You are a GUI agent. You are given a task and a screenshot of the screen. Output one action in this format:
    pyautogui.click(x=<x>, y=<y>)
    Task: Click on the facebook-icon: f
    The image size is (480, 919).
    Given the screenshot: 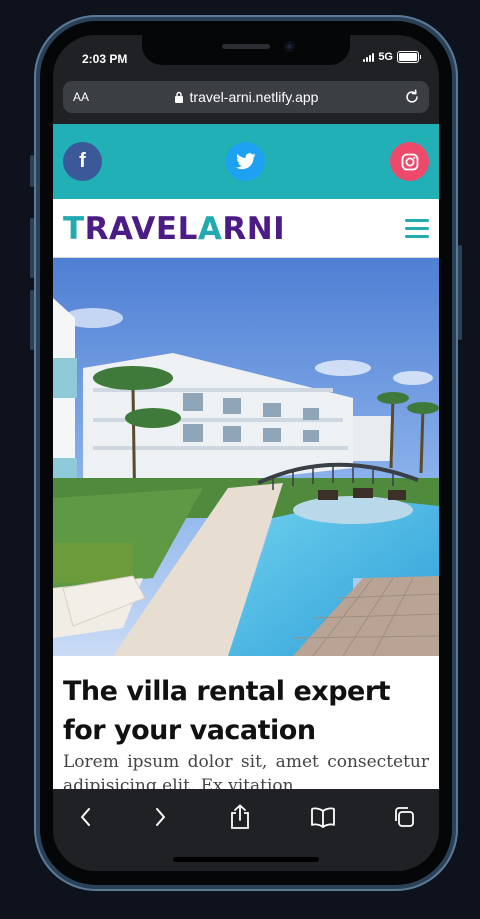 What is the action you would take?
    pyautogui.click(x=82, y=161)
    